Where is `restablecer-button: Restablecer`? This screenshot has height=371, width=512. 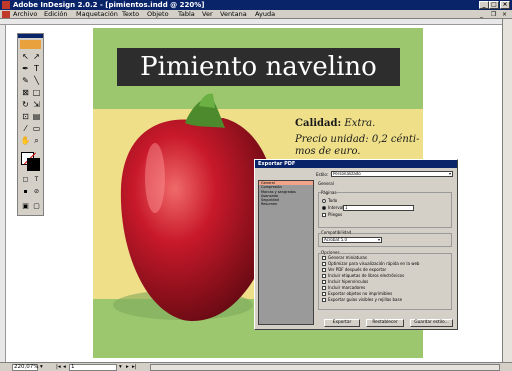
restablecer-button: Restablecer is located at coordinates (385, 323).